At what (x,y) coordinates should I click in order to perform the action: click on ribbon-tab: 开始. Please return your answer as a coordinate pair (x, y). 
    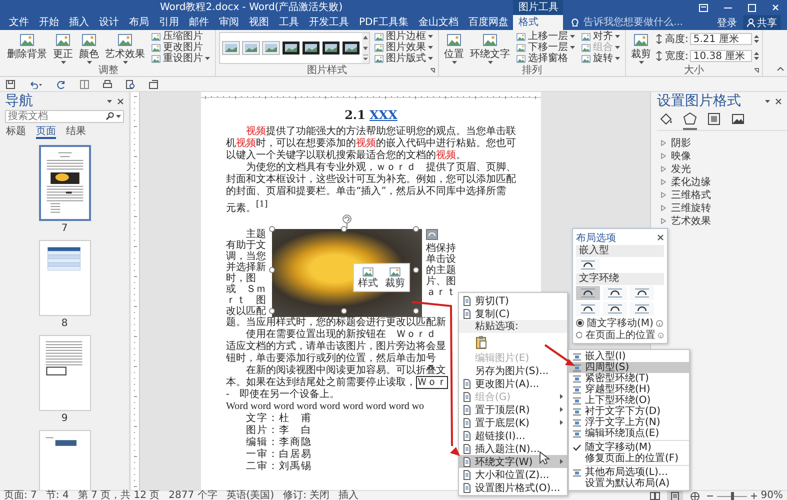
    Looking at the image, I should click on (49, 22).